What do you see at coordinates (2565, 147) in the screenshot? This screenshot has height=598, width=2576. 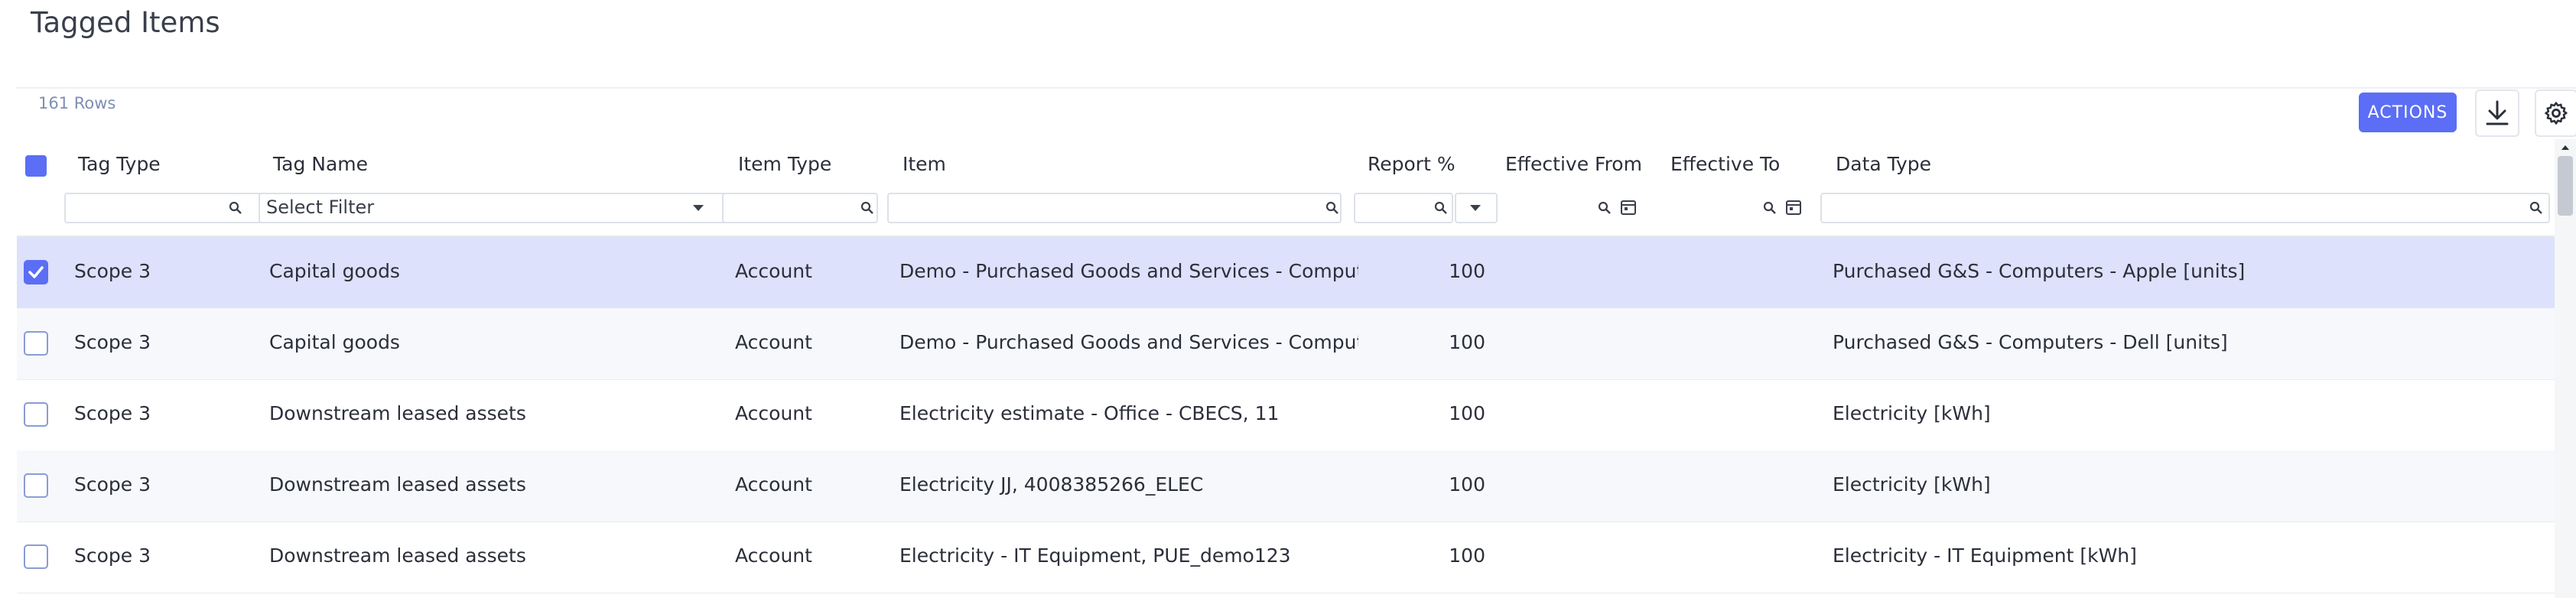 I see `scroll-up-arrow-icon` at bounding box center [2565, 147].